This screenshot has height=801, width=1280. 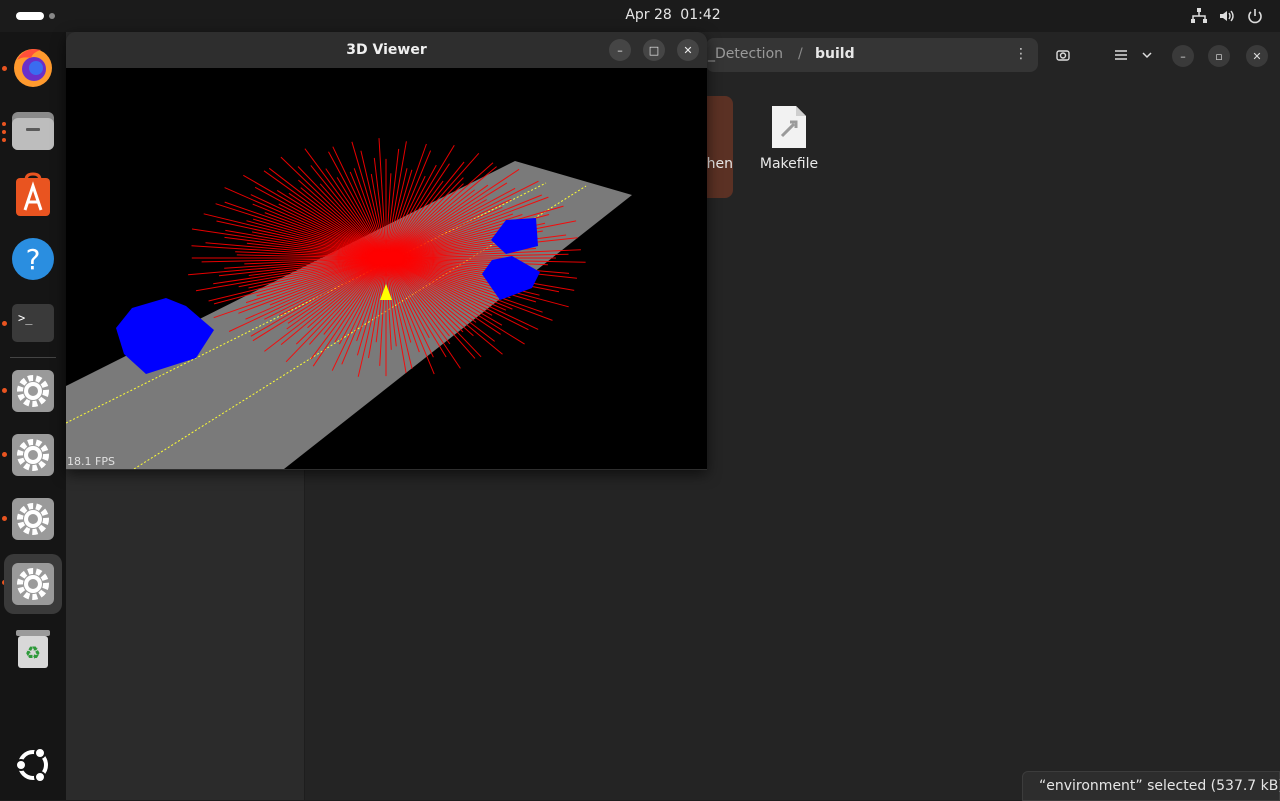 I want to click on folder-item-selected, so click(x=719, y=147).